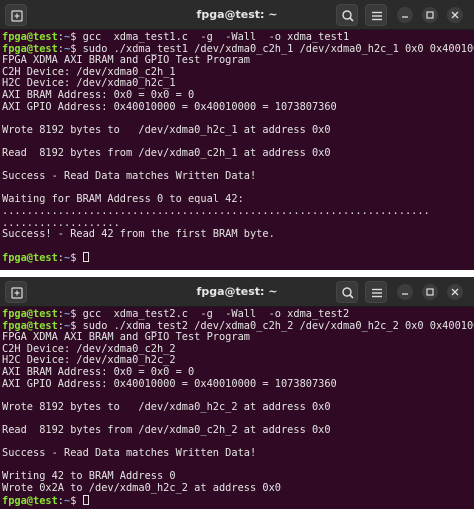  What do you see at coordinates (216, 314) in the screenshot?
I see `command-text: gcc xdma_test2.c -g -Wall -o xdma_test2` at bounding box center [216, 314].